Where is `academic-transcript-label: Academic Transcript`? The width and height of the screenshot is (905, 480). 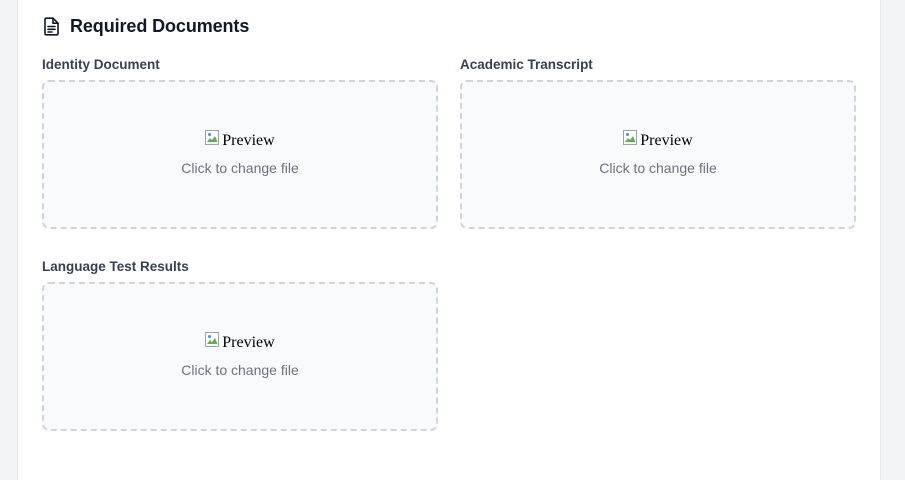
academic-transcript-label: Academic Transcript is located at coordinates (526, 64).